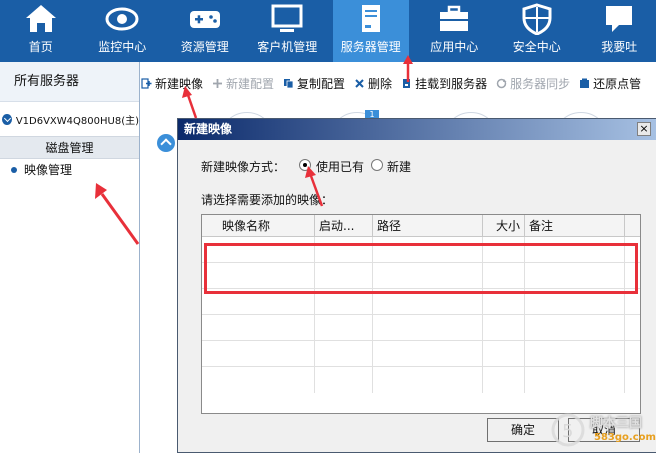  Describe the element at coordinates (417, 129) in the screenshot. I see `dialog-title-bar: 新建映像 ×` at that location.